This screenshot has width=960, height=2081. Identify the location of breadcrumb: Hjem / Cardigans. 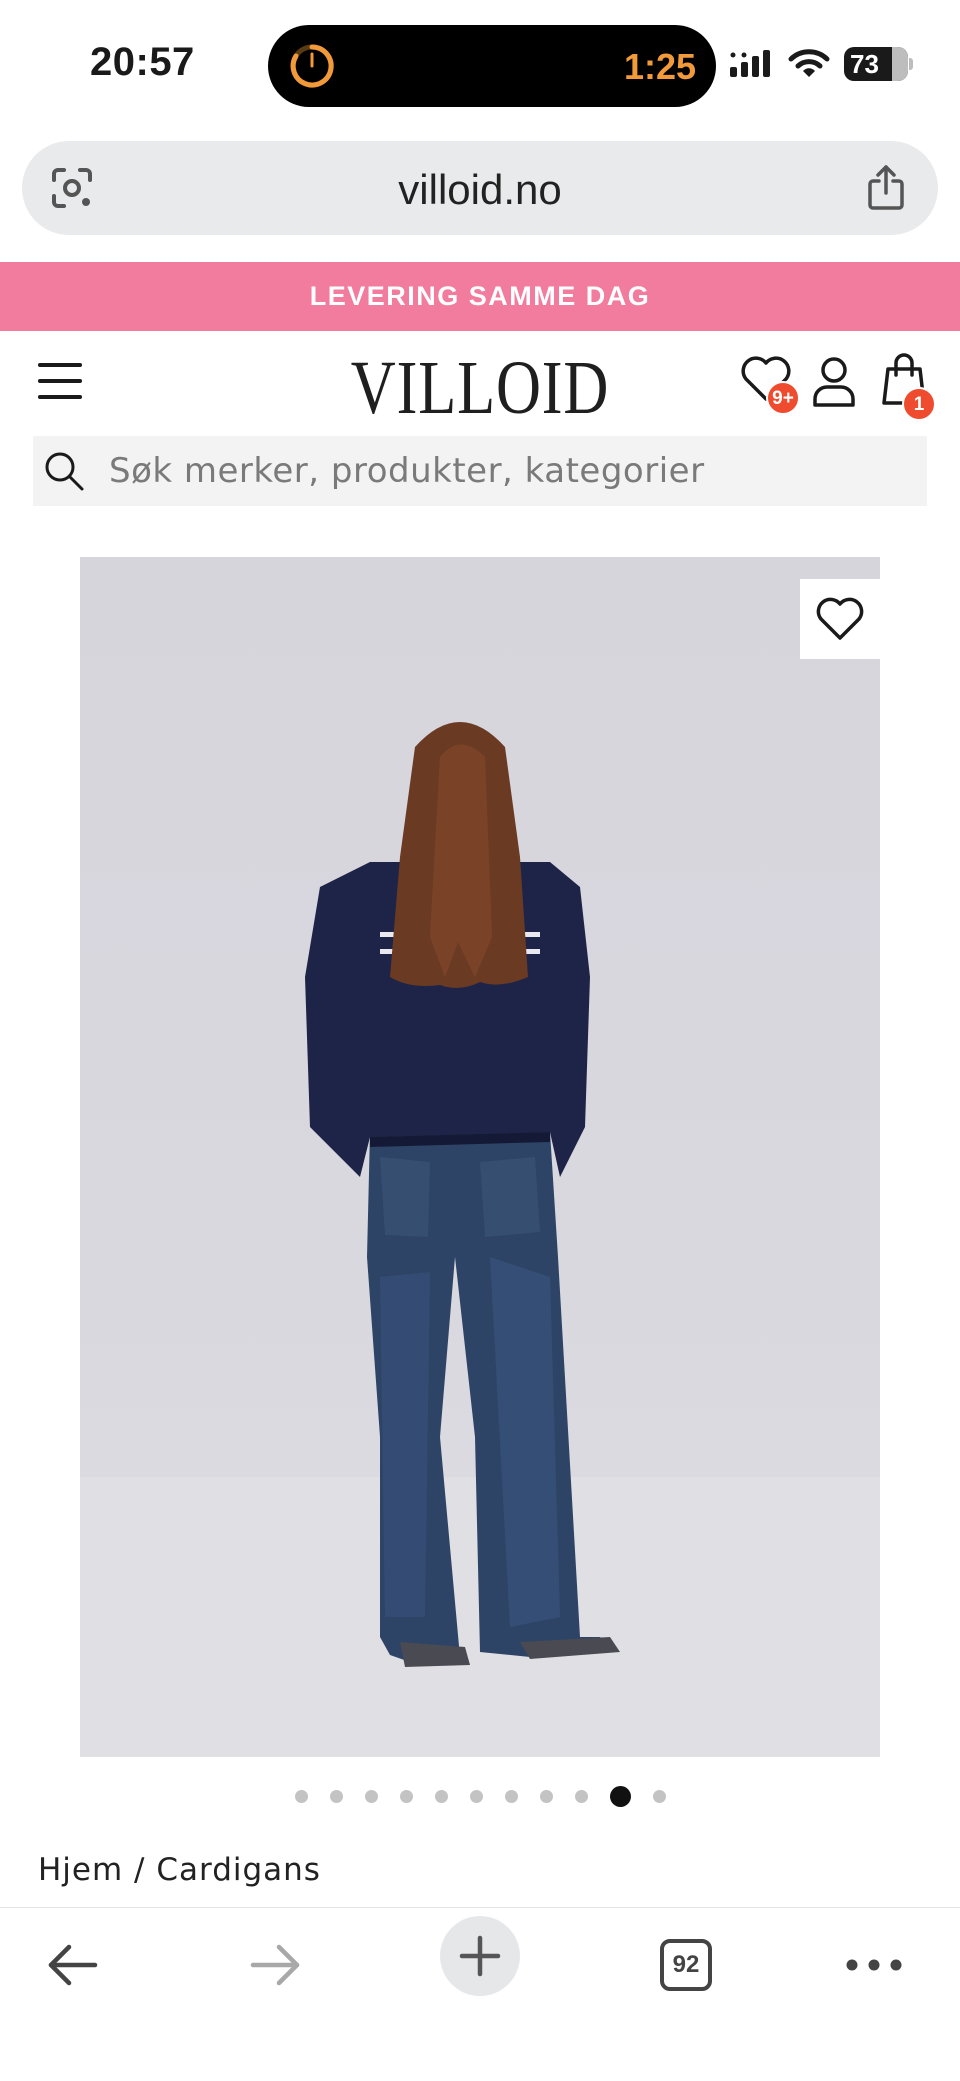
(179, 1870).